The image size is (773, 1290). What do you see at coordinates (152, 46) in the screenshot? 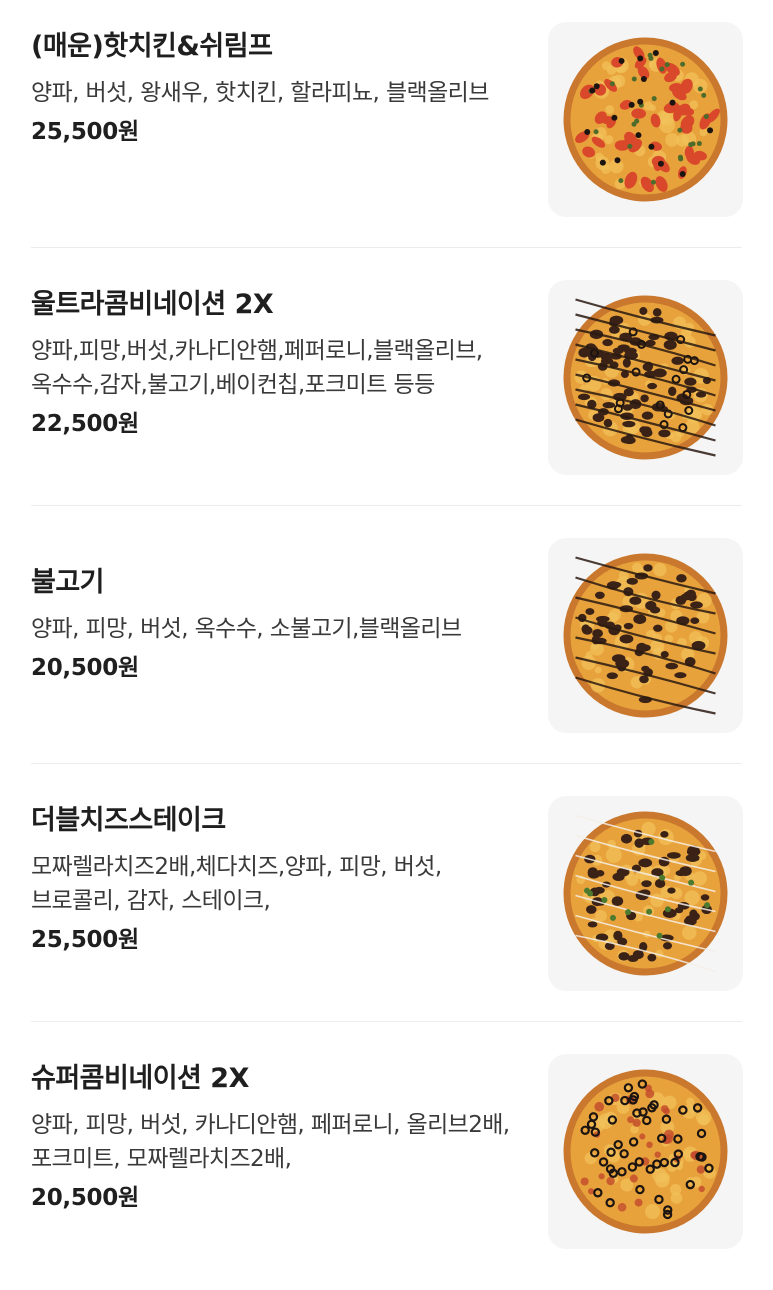
I see `item-name: (매운)핫치킨&쉬림프` at bounding box center [152, 46].